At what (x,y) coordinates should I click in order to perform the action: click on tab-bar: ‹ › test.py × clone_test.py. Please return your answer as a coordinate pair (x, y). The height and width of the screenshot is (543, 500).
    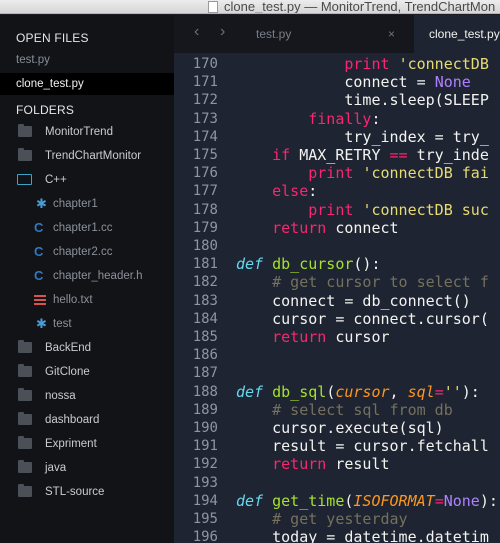
    Looking at the image, I should click on (337, 34).